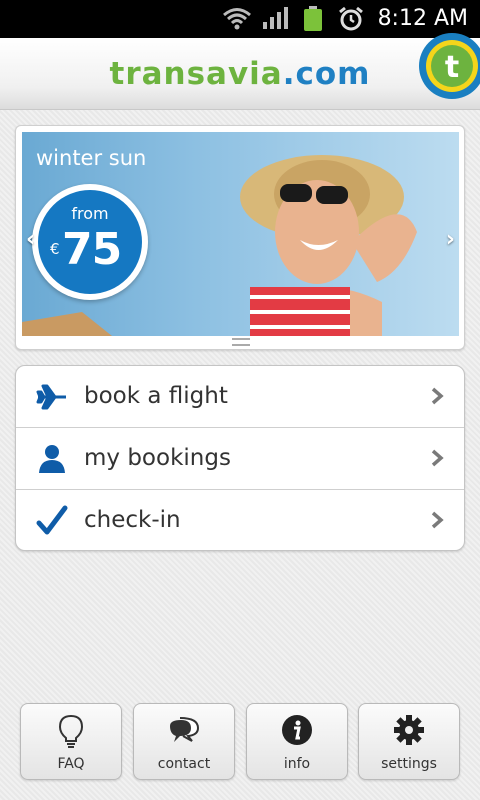 The image size is (480, 800). I want to click on faq-label: FAQ, so click(71, 764).